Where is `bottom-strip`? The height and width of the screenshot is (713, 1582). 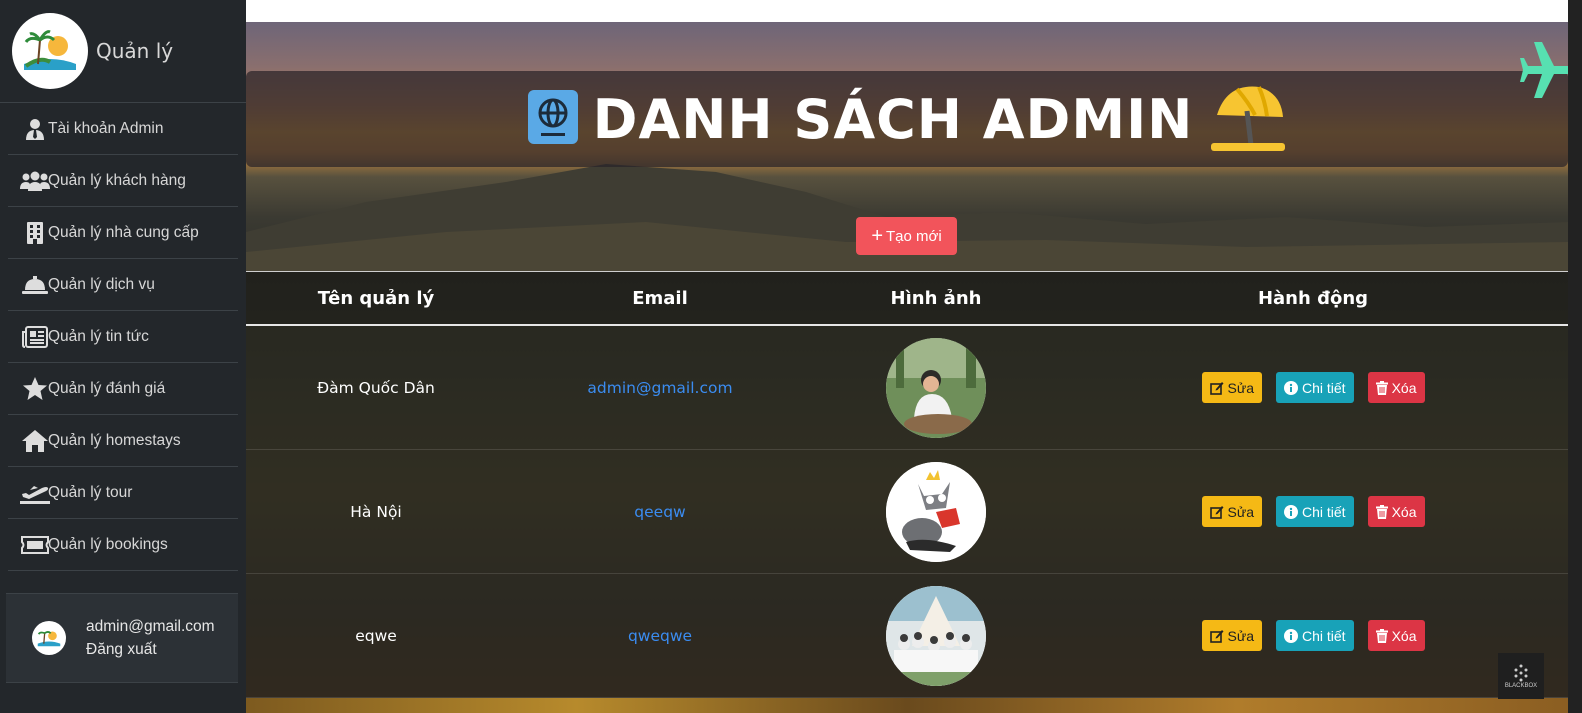 bottom-strip is located at coordinates (907, 705).